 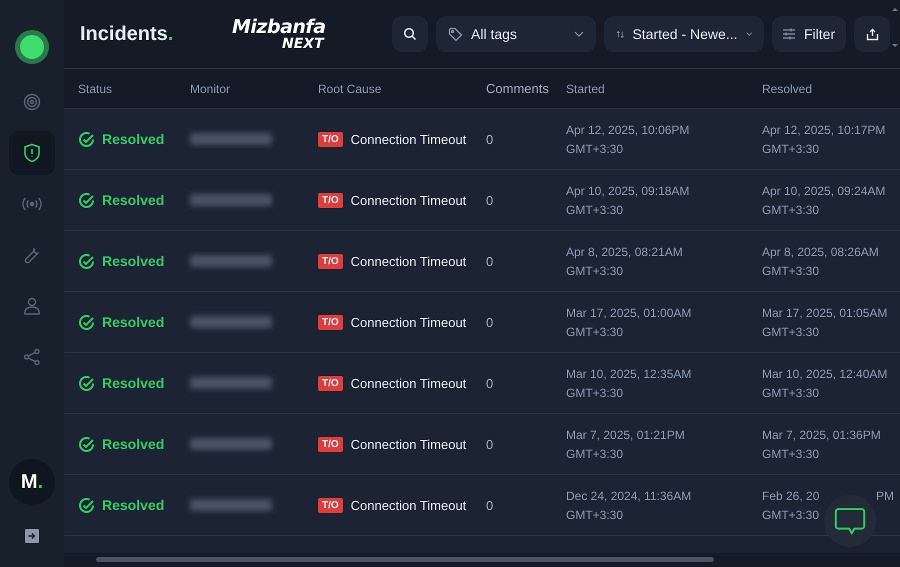 What do you see at coordinates (32, 306) in the screenshot?
I see `user-icon` at bounding box center [32, 306].